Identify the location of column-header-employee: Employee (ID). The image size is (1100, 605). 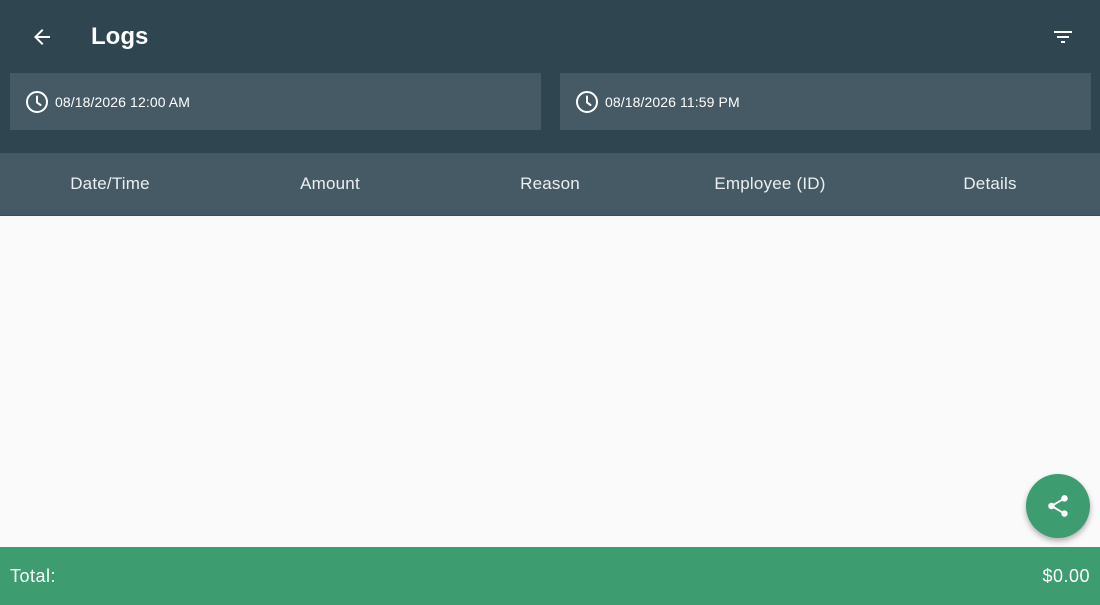
(770, 184).